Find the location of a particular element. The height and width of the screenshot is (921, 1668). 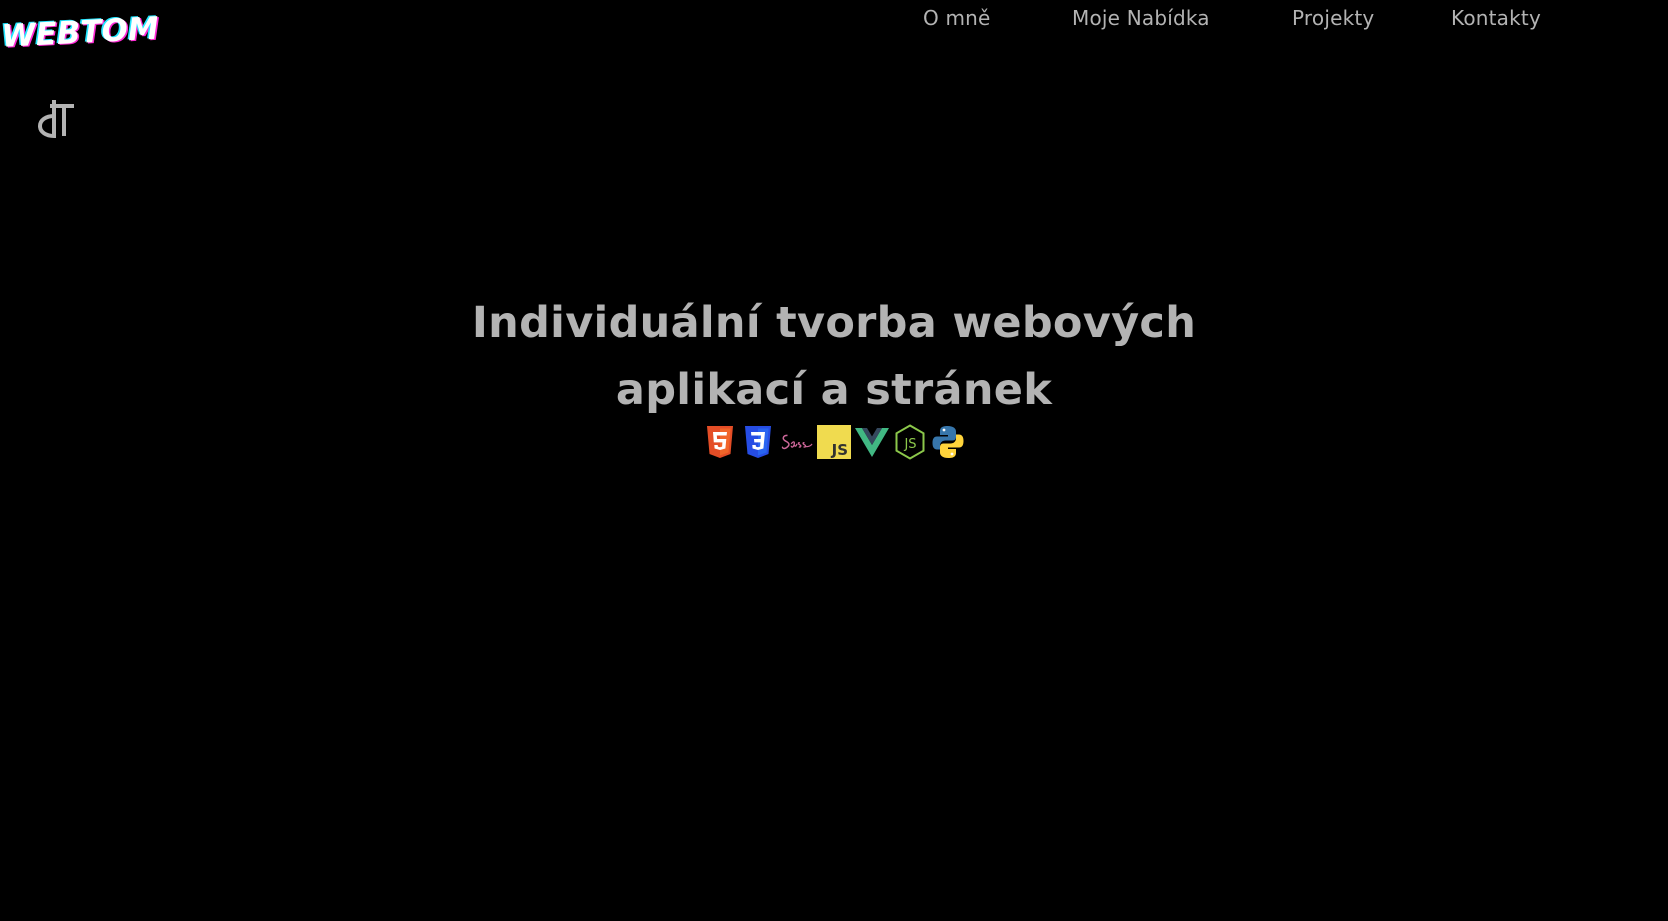

tech-stack-icons: JS JS is located at coordinates (834, 442).